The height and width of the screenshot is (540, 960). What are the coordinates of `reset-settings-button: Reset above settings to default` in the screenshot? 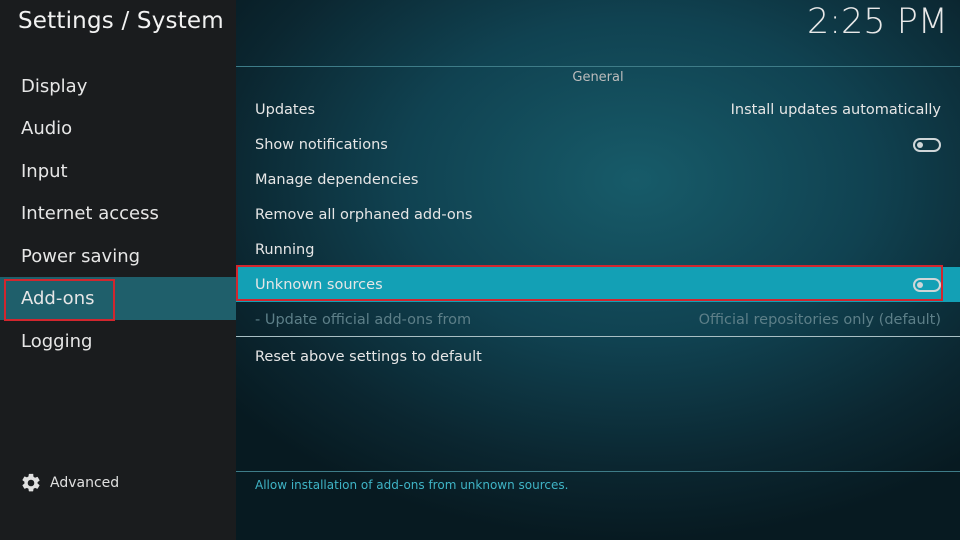 It's located at (598, 356).